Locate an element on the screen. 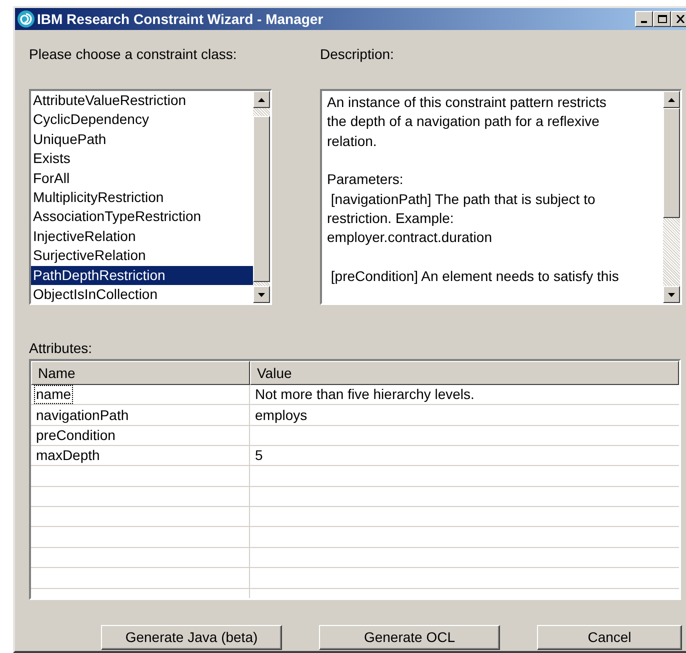  description-line: employer.contract.duration is located at coordinates (410, 238).